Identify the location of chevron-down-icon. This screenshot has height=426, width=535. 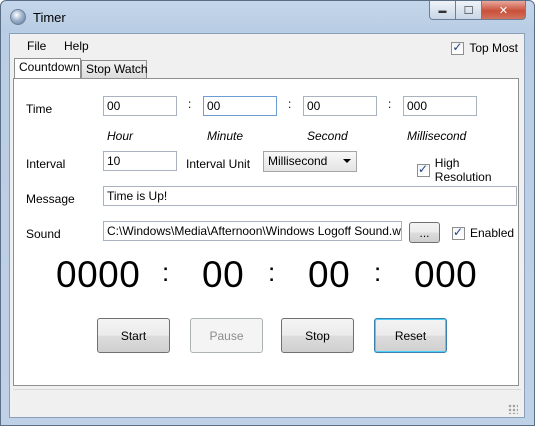
(347, 161).